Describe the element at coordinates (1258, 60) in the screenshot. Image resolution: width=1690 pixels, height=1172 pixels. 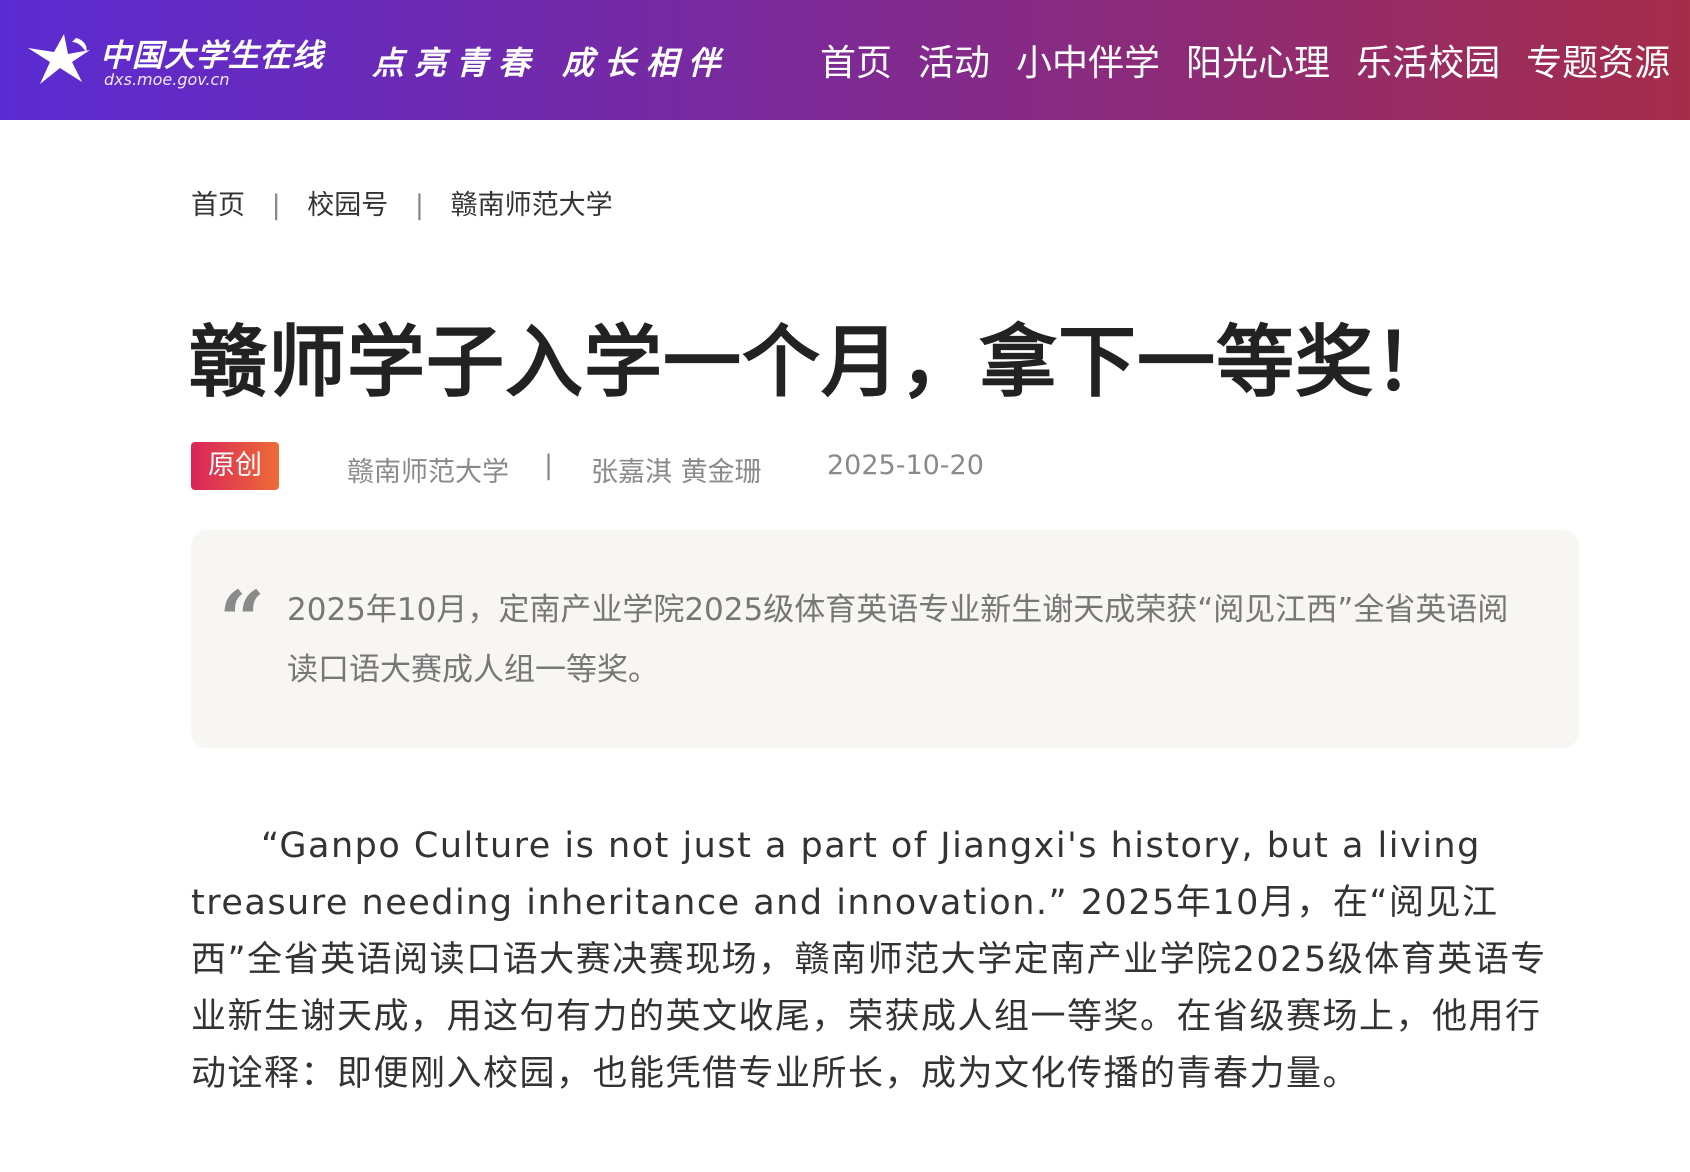
I see `nav-mental-health: 阳光心理` at that location.